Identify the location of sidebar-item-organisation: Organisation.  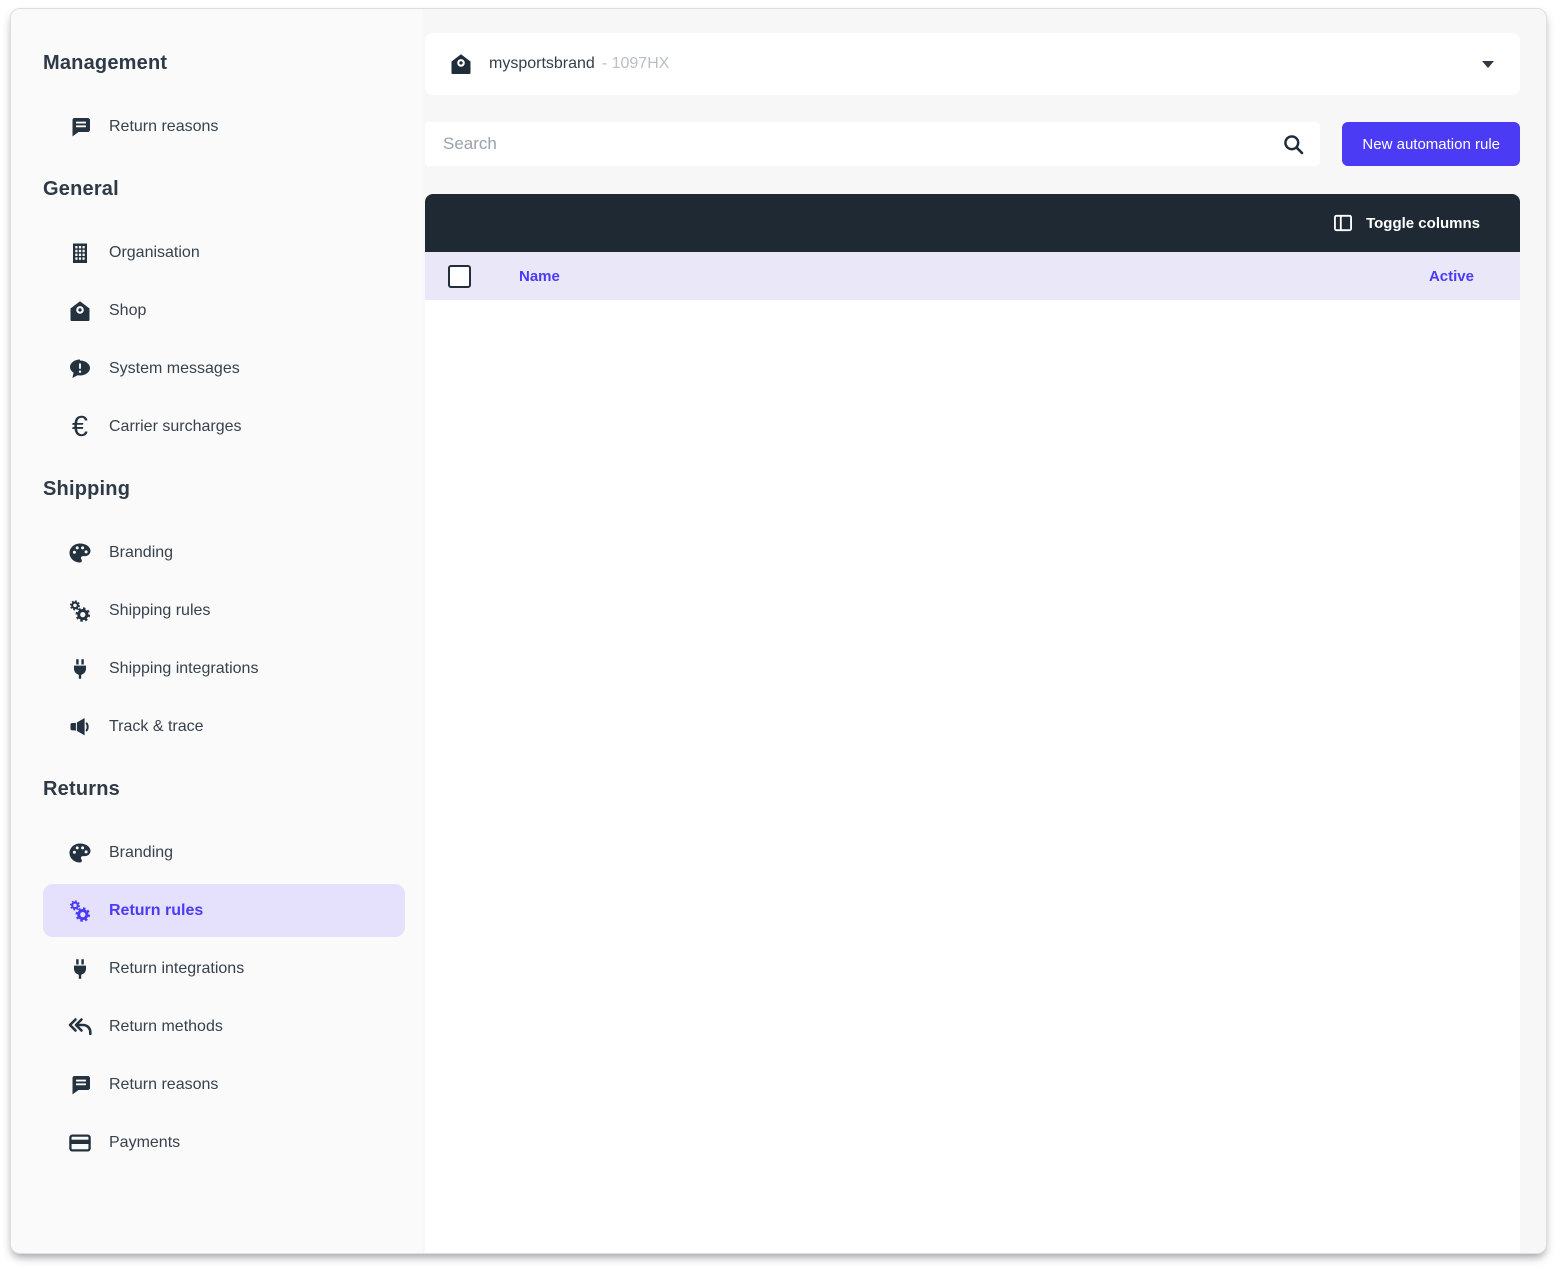
(224, 252).